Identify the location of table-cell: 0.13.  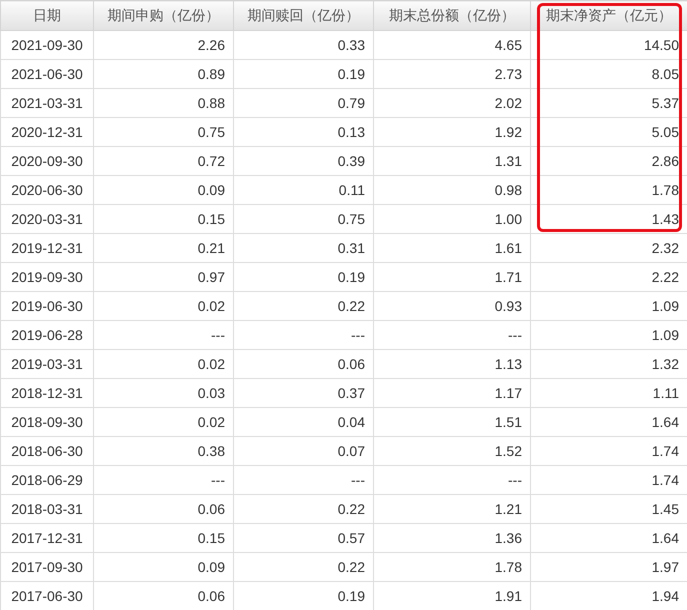
(351, 132).